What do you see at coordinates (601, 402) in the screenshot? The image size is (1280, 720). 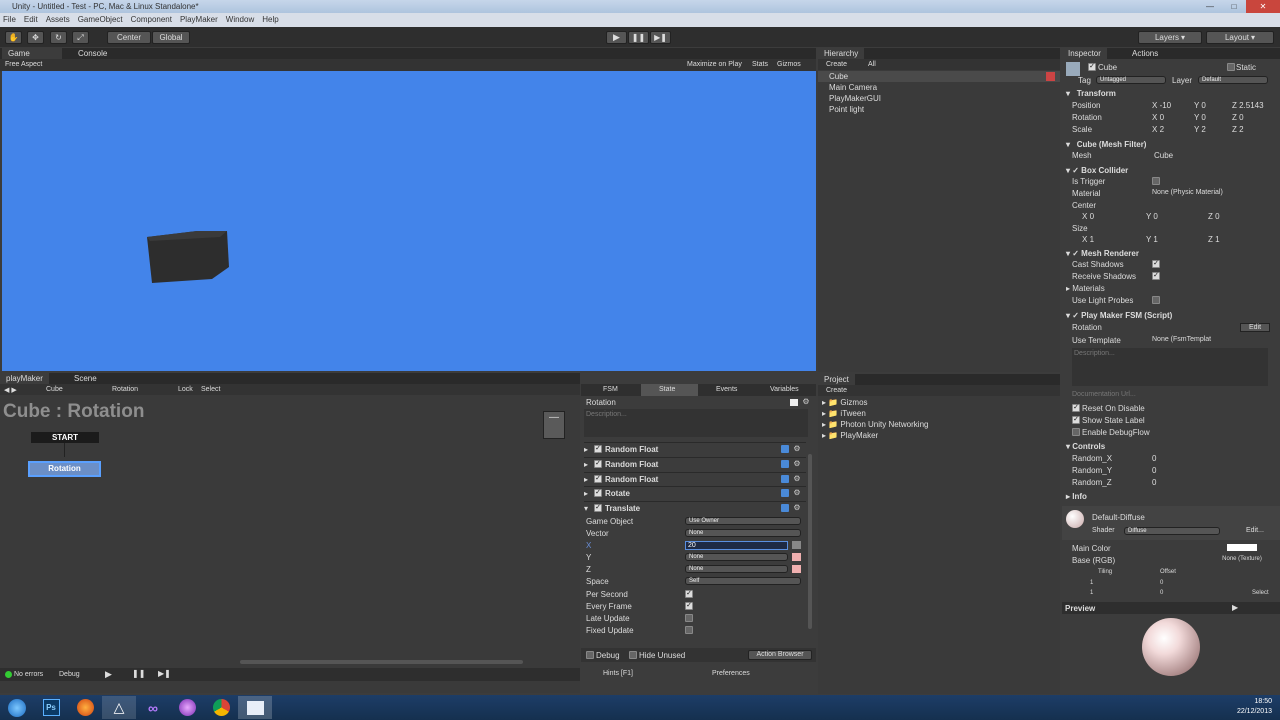 I see `state-name: Rotation` at bounding box center [601, 402].